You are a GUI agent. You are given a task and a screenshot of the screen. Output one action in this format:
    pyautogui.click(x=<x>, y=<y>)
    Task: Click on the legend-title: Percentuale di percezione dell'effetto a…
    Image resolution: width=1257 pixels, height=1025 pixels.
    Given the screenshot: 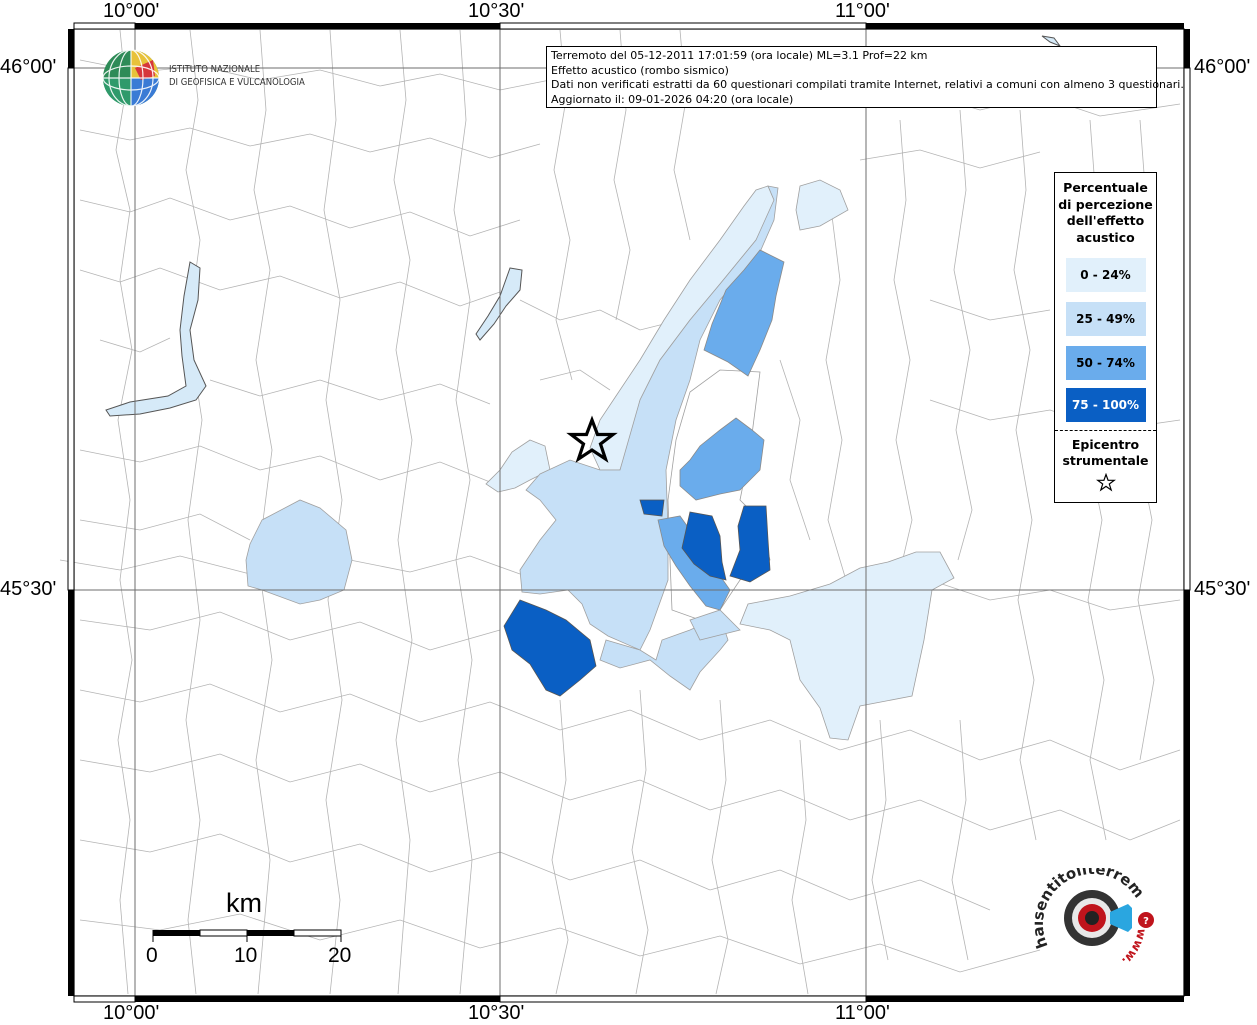 What is the action you would take?
    pyautogui.click(x=1105, y=213)
    